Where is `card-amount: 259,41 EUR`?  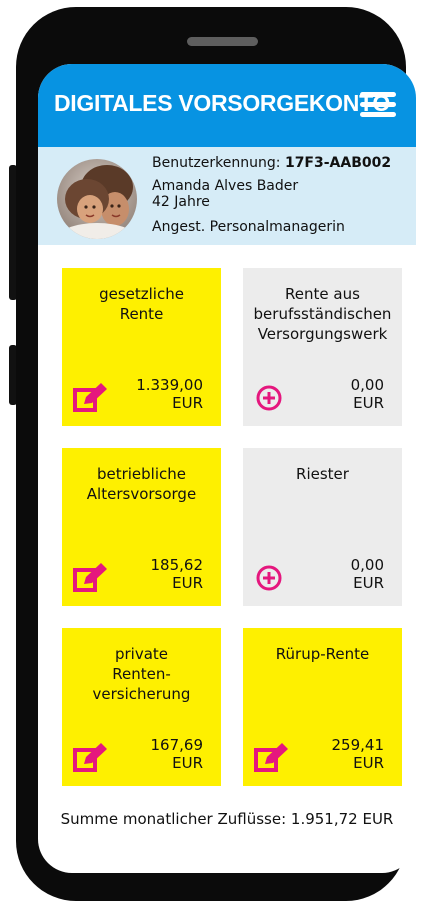 card-amount: 259,41 EUR is located at coordinates (358, 754).